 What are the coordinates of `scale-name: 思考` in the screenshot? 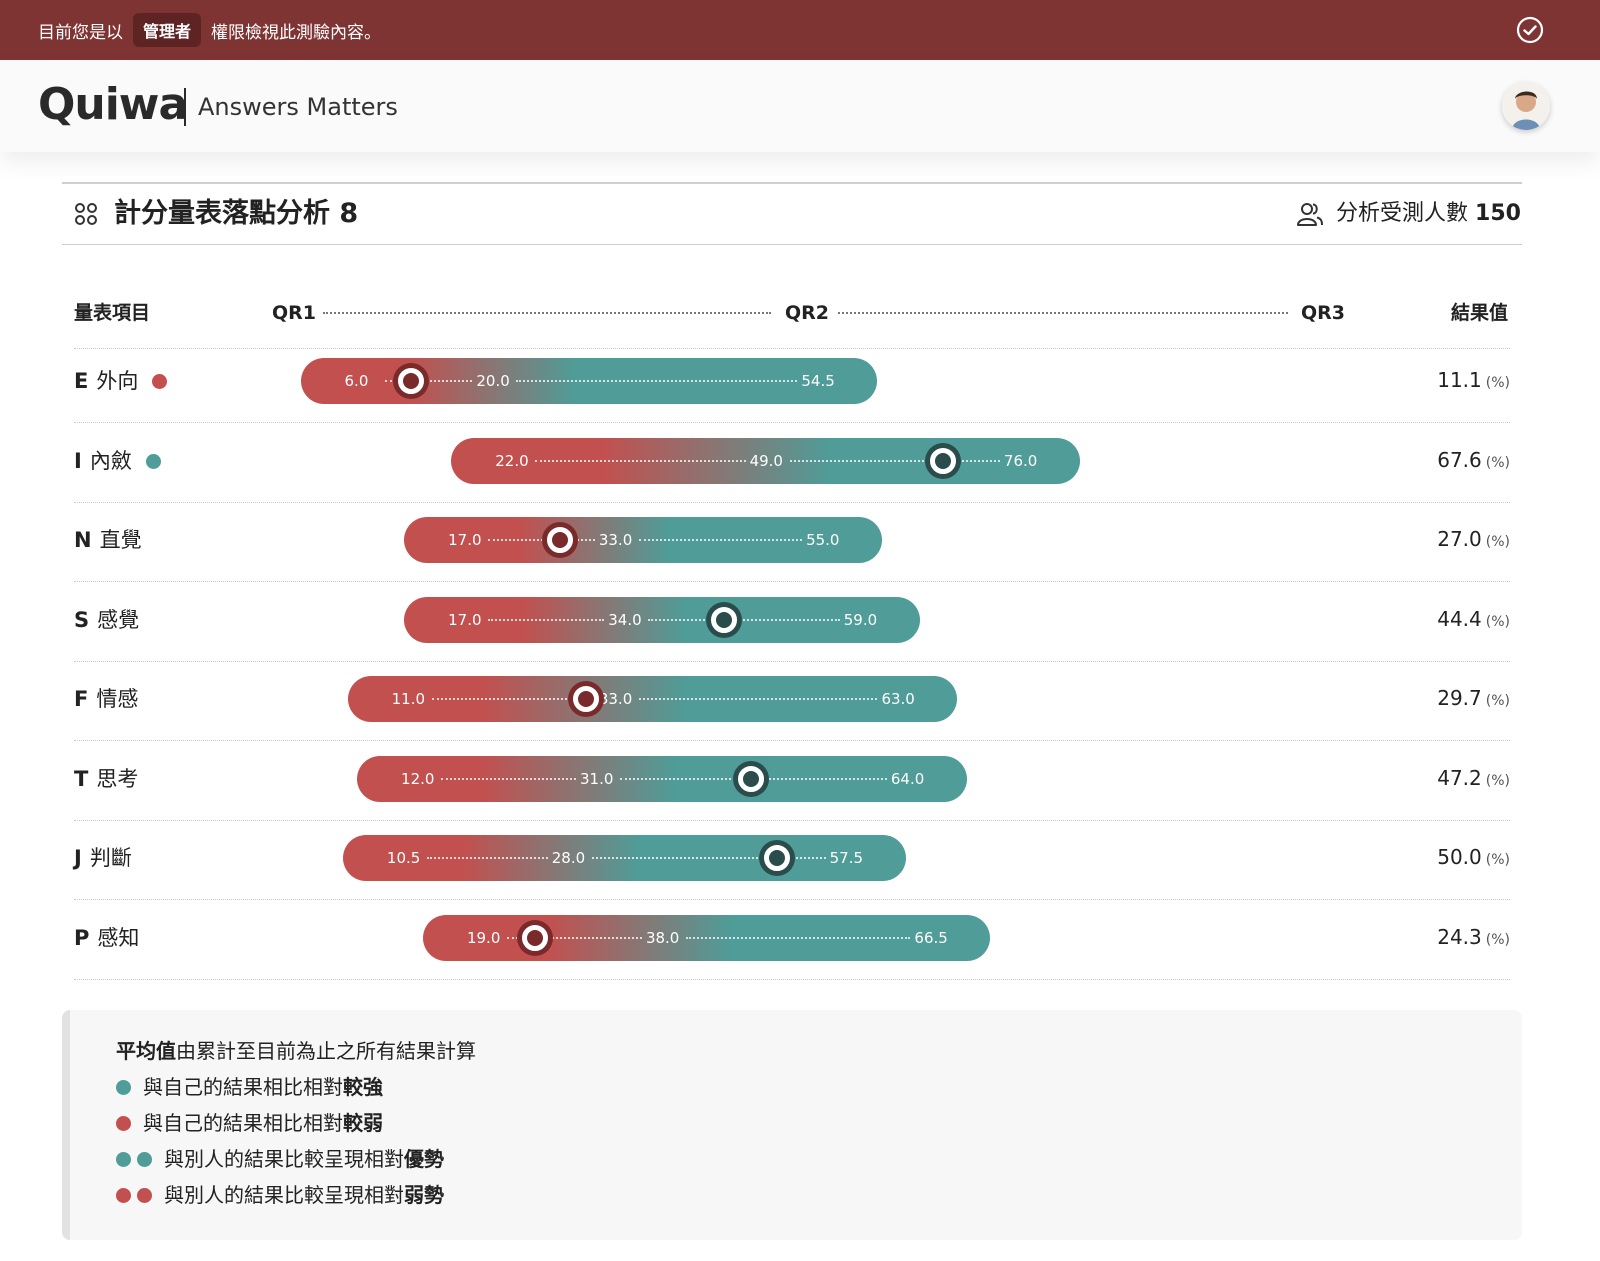 It's located at (117, 779).